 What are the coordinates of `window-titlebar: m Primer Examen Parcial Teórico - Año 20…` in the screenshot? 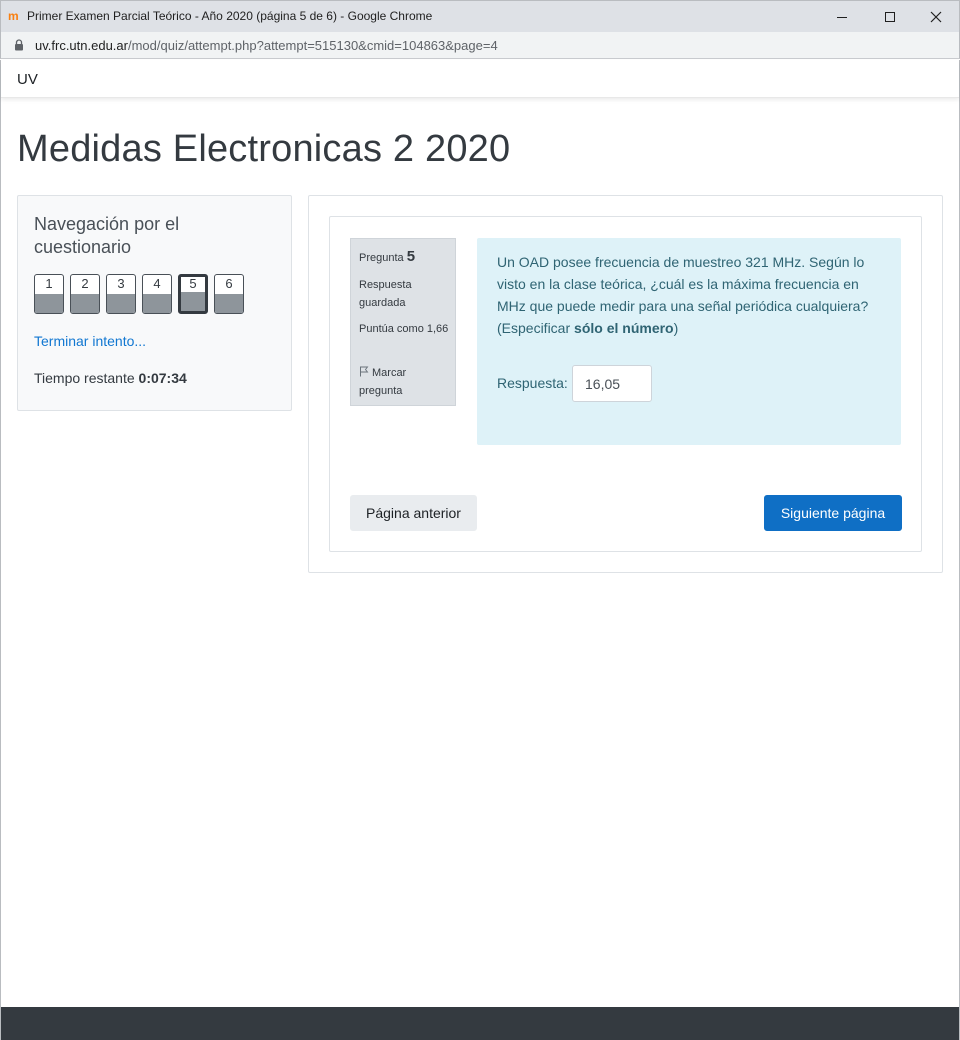 It's located at (480, 16).